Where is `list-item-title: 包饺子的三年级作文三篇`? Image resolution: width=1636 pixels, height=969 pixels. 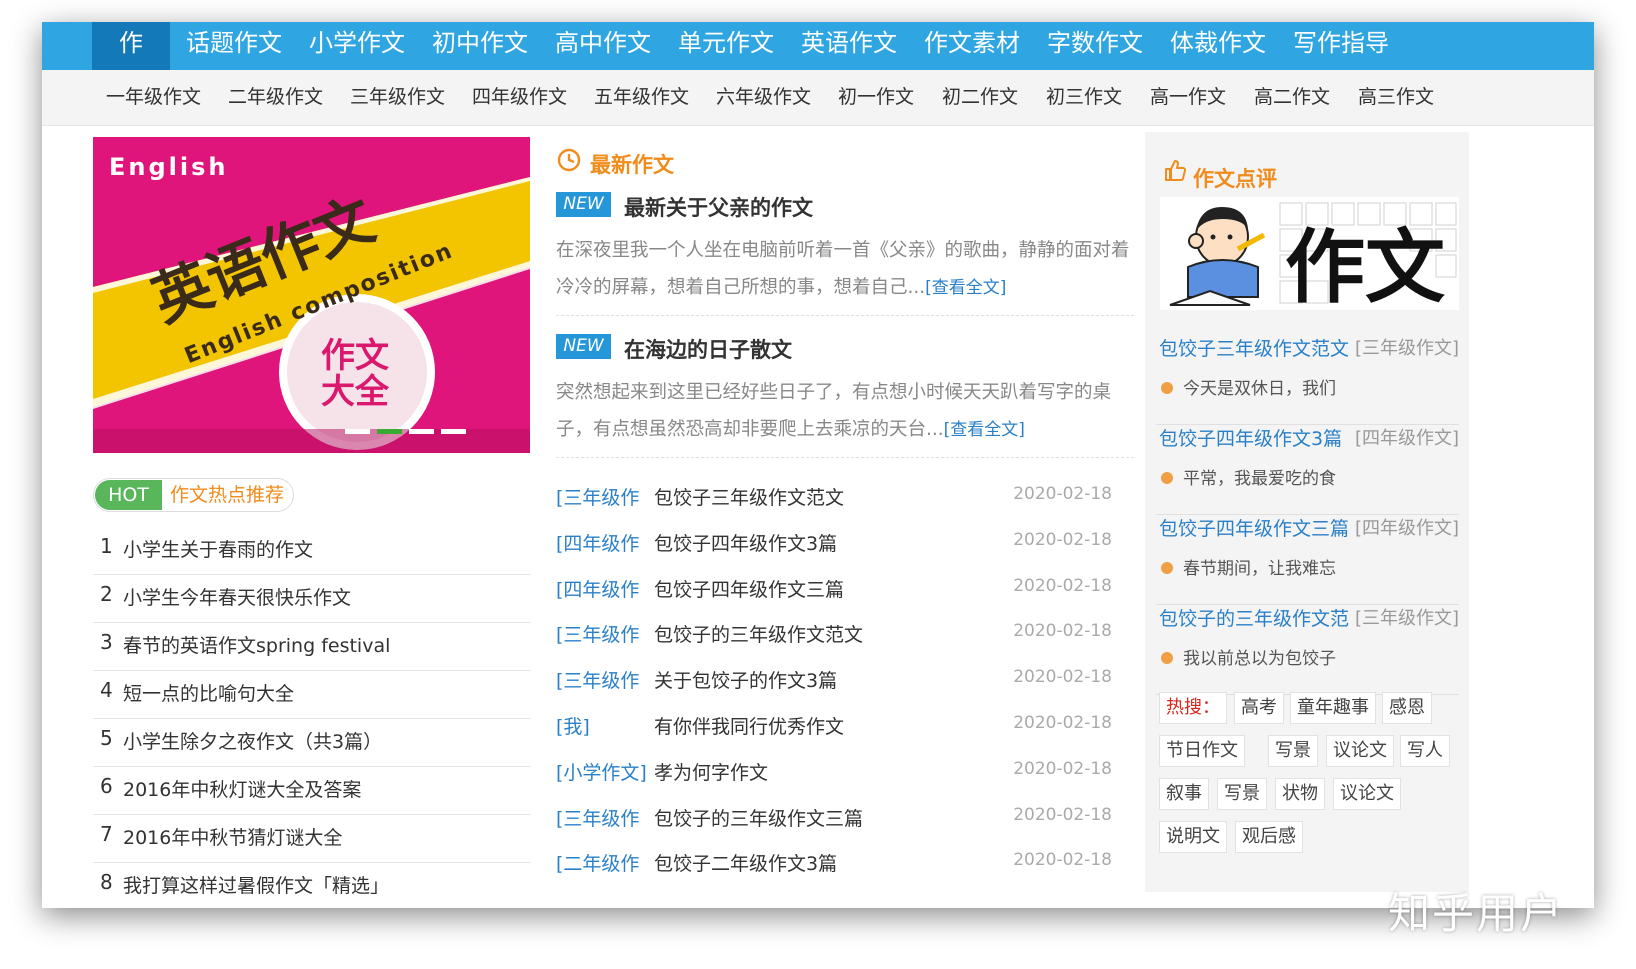 list-item-title: 包饺子的三年级作文三篇 is located at coordinates (758, 817).